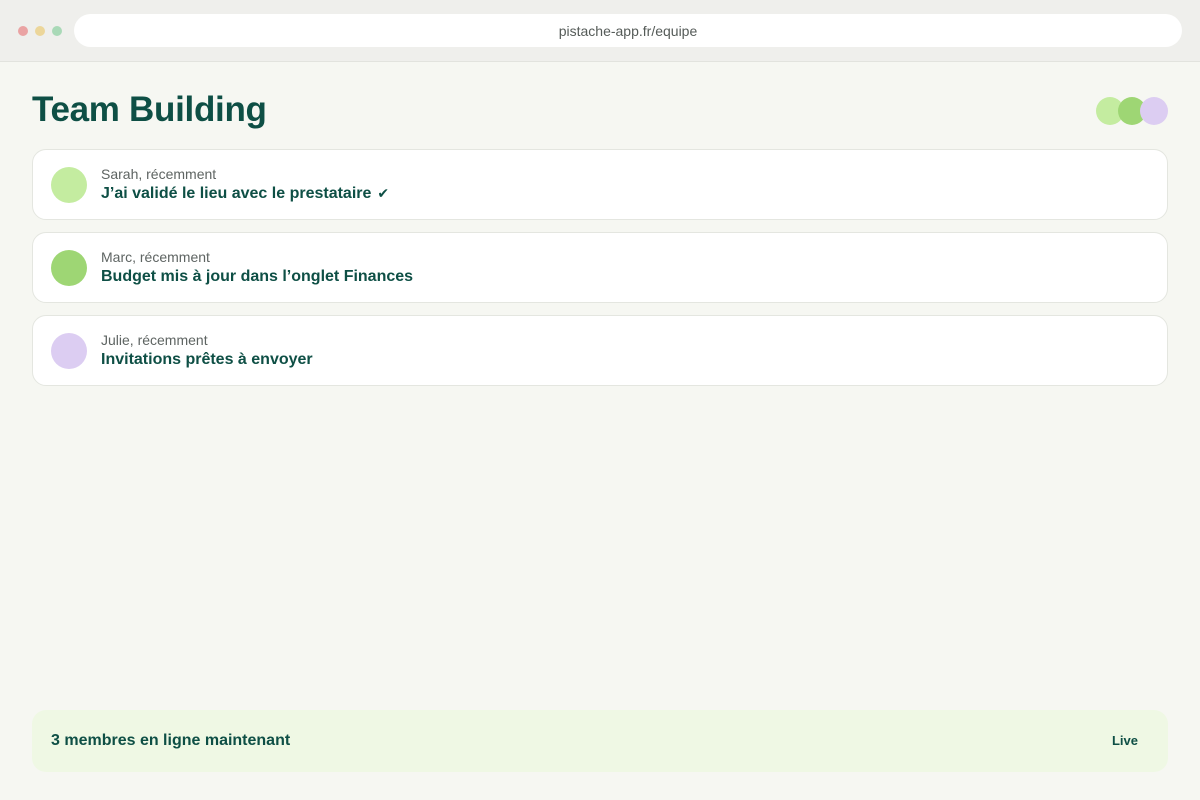 This screenshot has height=800, width=1200. Describe the element at coordinates (155, 257) in the screenshot. I see `activity-meta: Marc, récemment` at that location.